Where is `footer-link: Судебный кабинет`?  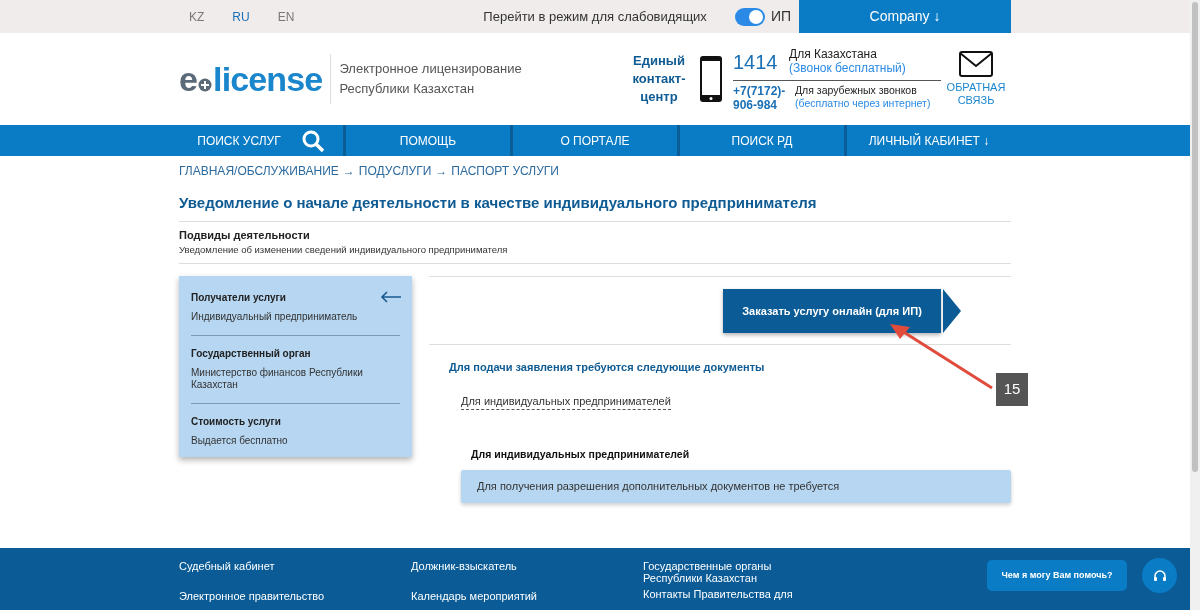 footer-link: Судебный кабинет is located at coordinates (295, 566).